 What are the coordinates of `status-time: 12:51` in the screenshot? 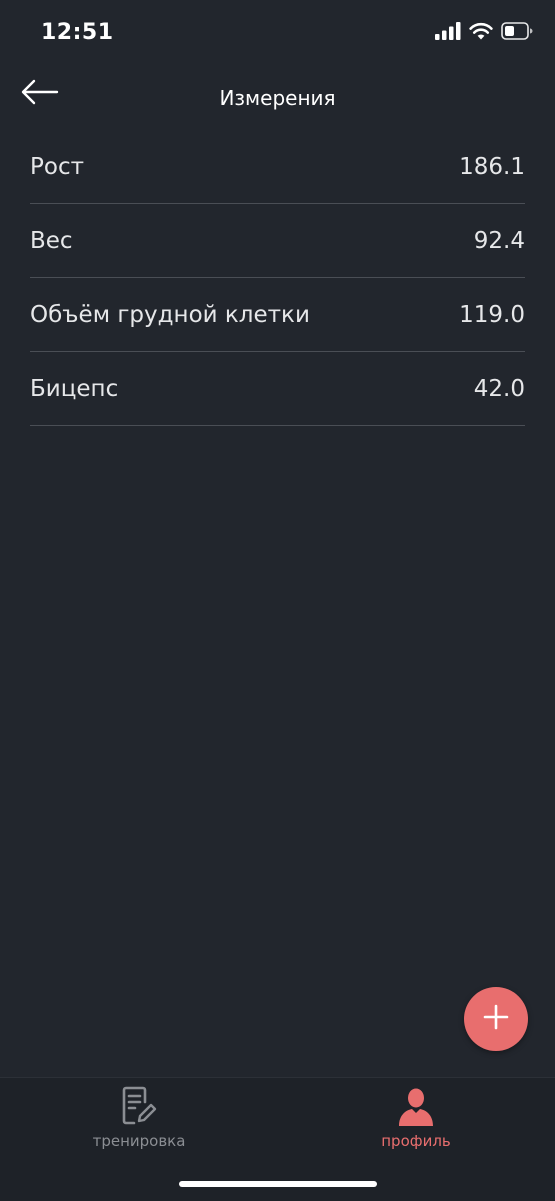 It's located at (77, 32).